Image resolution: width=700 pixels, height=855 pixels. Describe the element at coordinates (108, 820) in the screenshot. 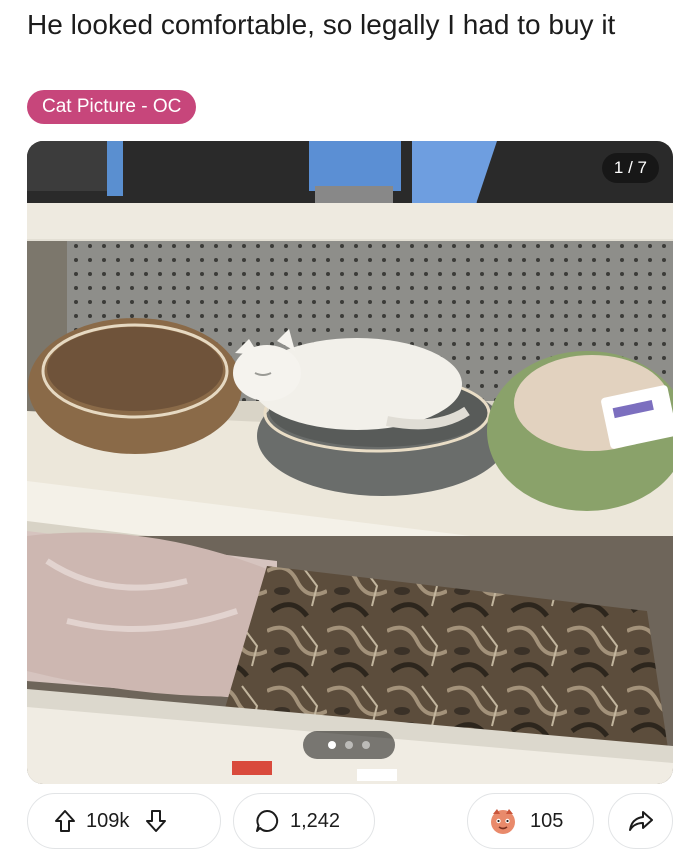

I see `upvote-count: 109k` at that location.